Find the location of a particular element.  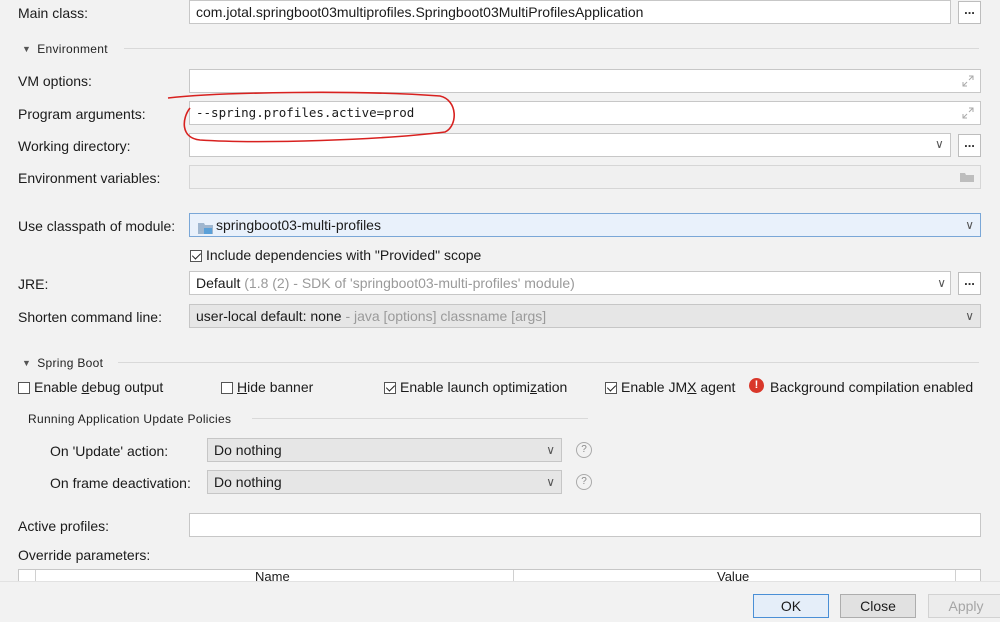

on-frame-deactivation-label: On frame deactivation: is located at coordinates (120, 483).